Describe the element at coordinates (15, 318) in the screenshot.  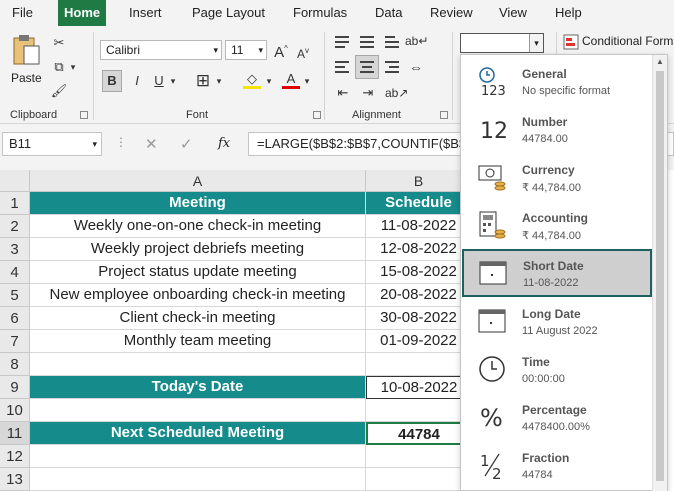
I see `row-header: 6` at that location.